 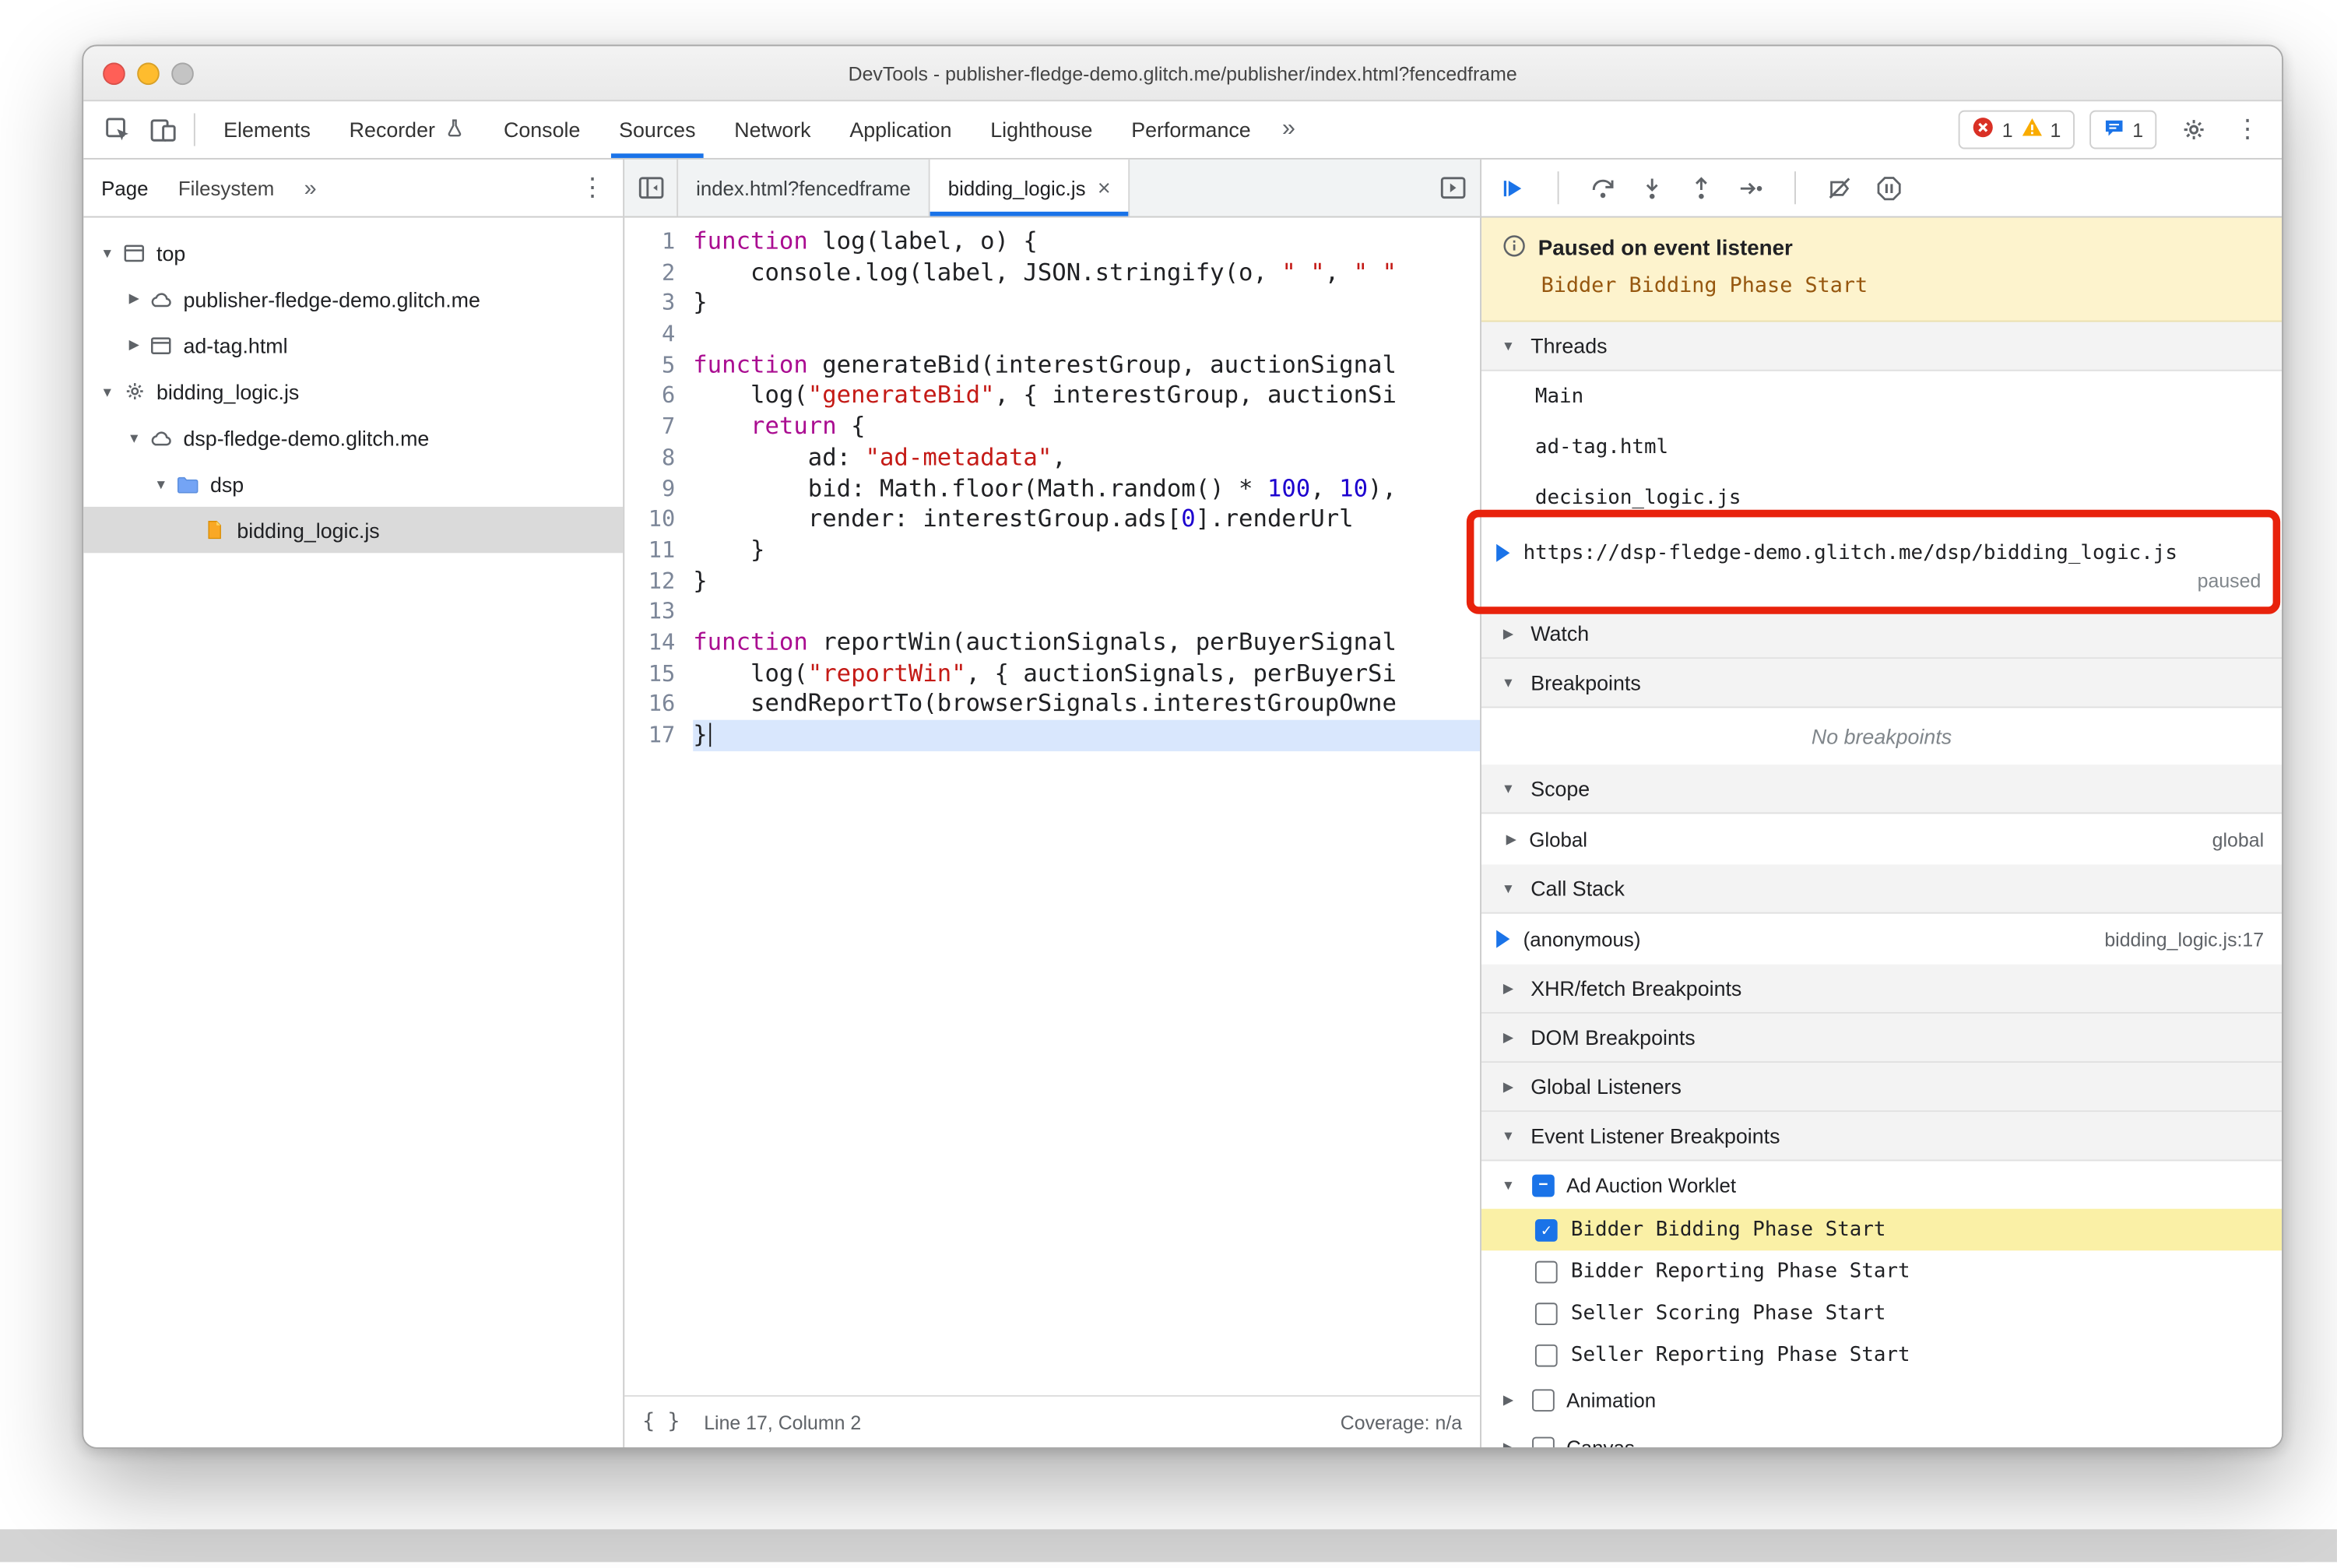 I want to click on line-number: 16, so click(x=659, y=704).